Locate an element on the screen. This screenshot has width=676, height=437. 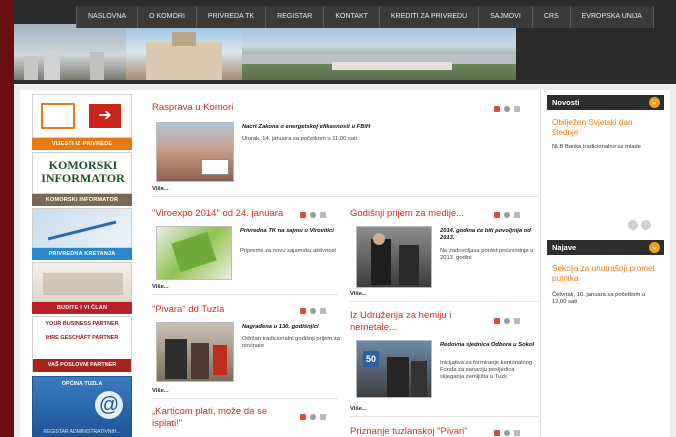
nav-krediti: KREDITI ZA PRIVREDU is located at coordinates (429, 17).